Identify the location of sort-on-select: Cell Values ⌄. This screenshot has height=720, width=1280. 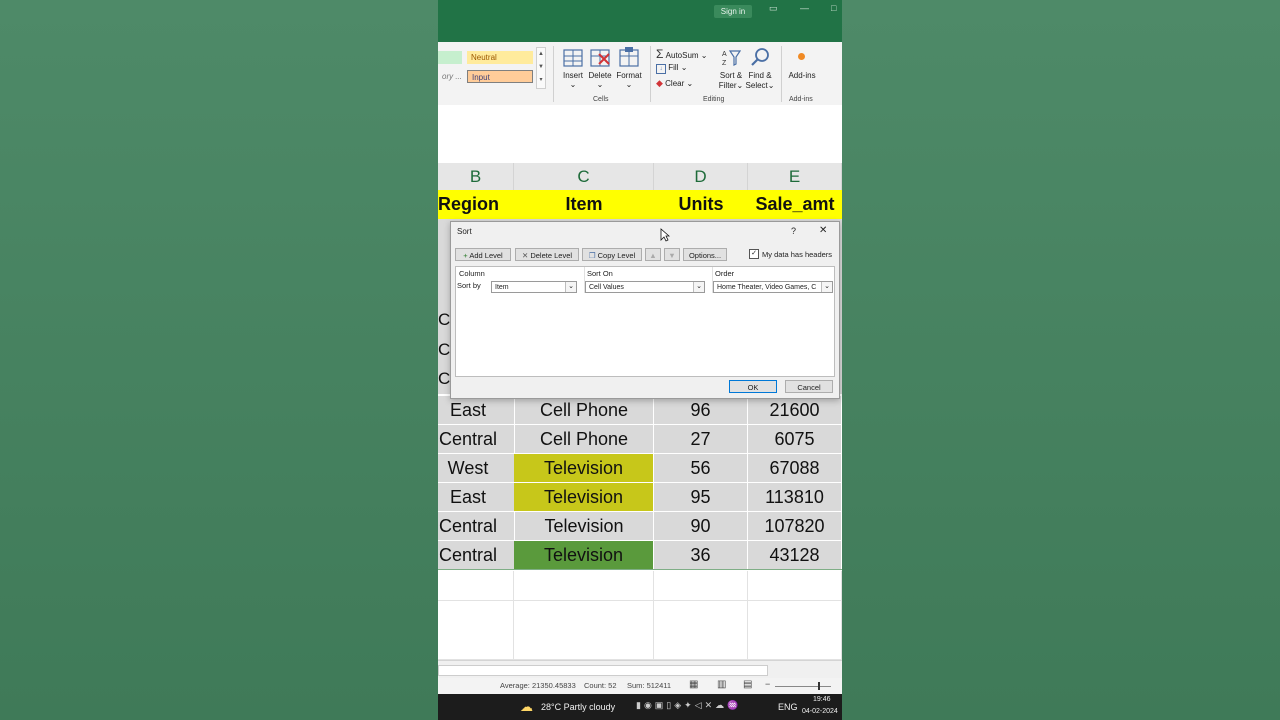
(645, 287).